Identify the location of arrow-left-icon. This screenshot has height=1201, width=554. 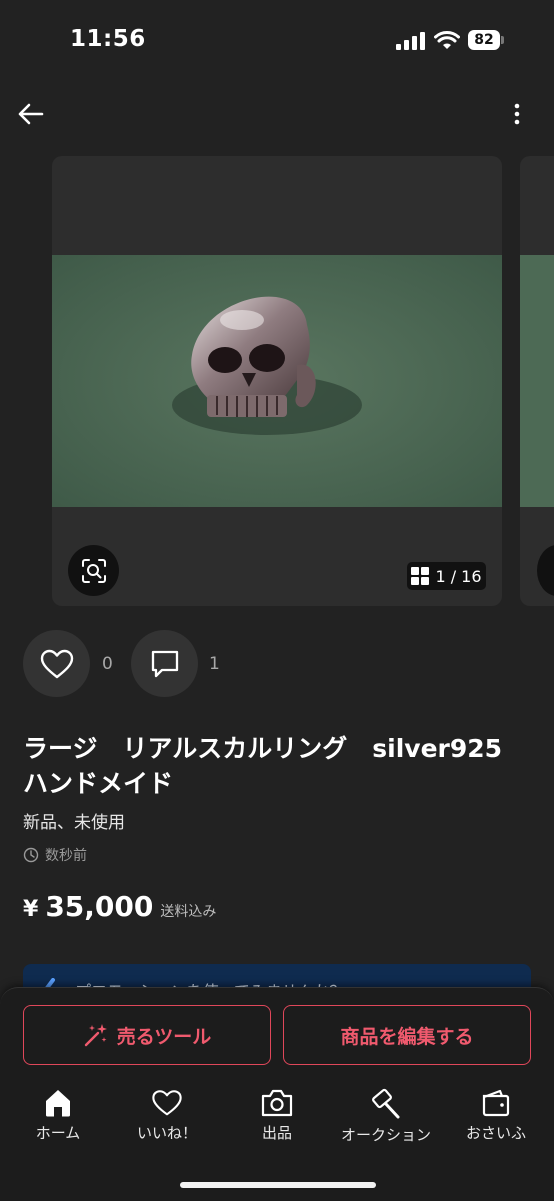
(31, 114).